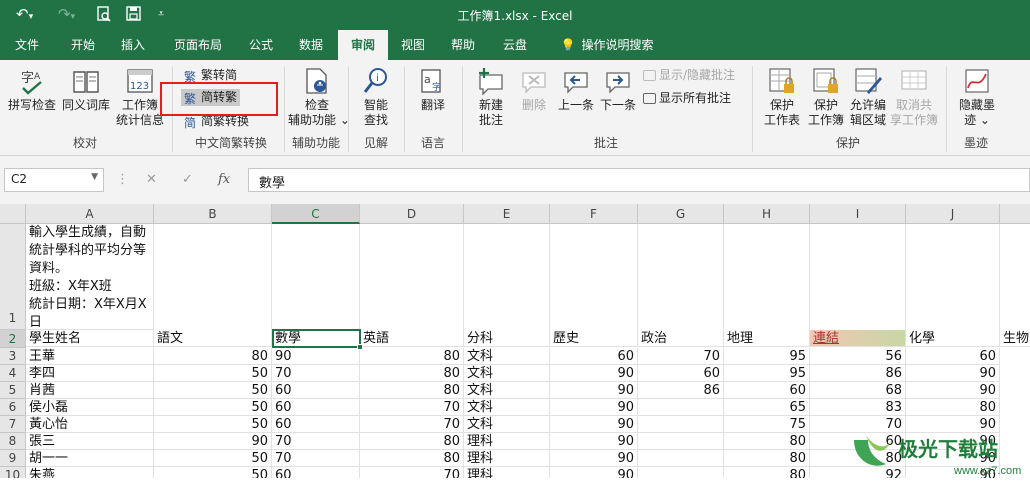 This screenshot has height=481, width=1030. What do you see at coordinates (13, 390) in the screenshot?
I see `row-header-5: 5` at bounding box center [13, 390].